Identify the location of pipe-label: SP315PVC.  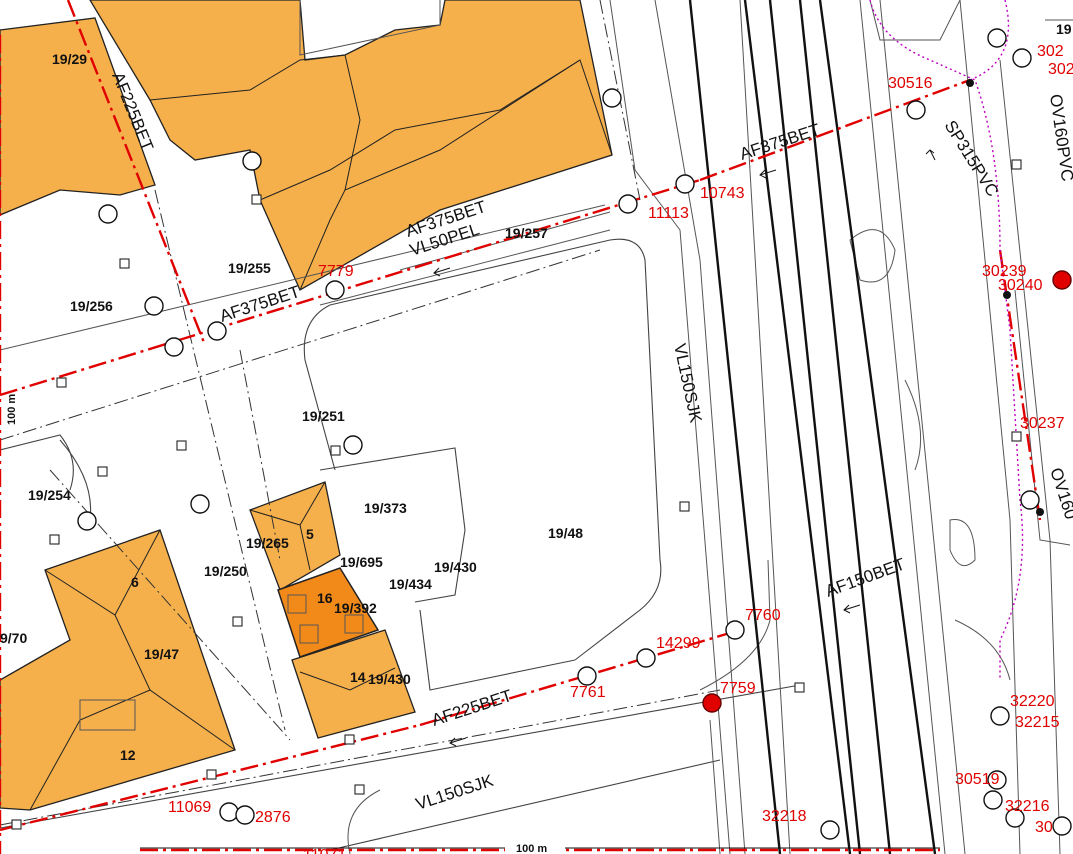
(972, 158).